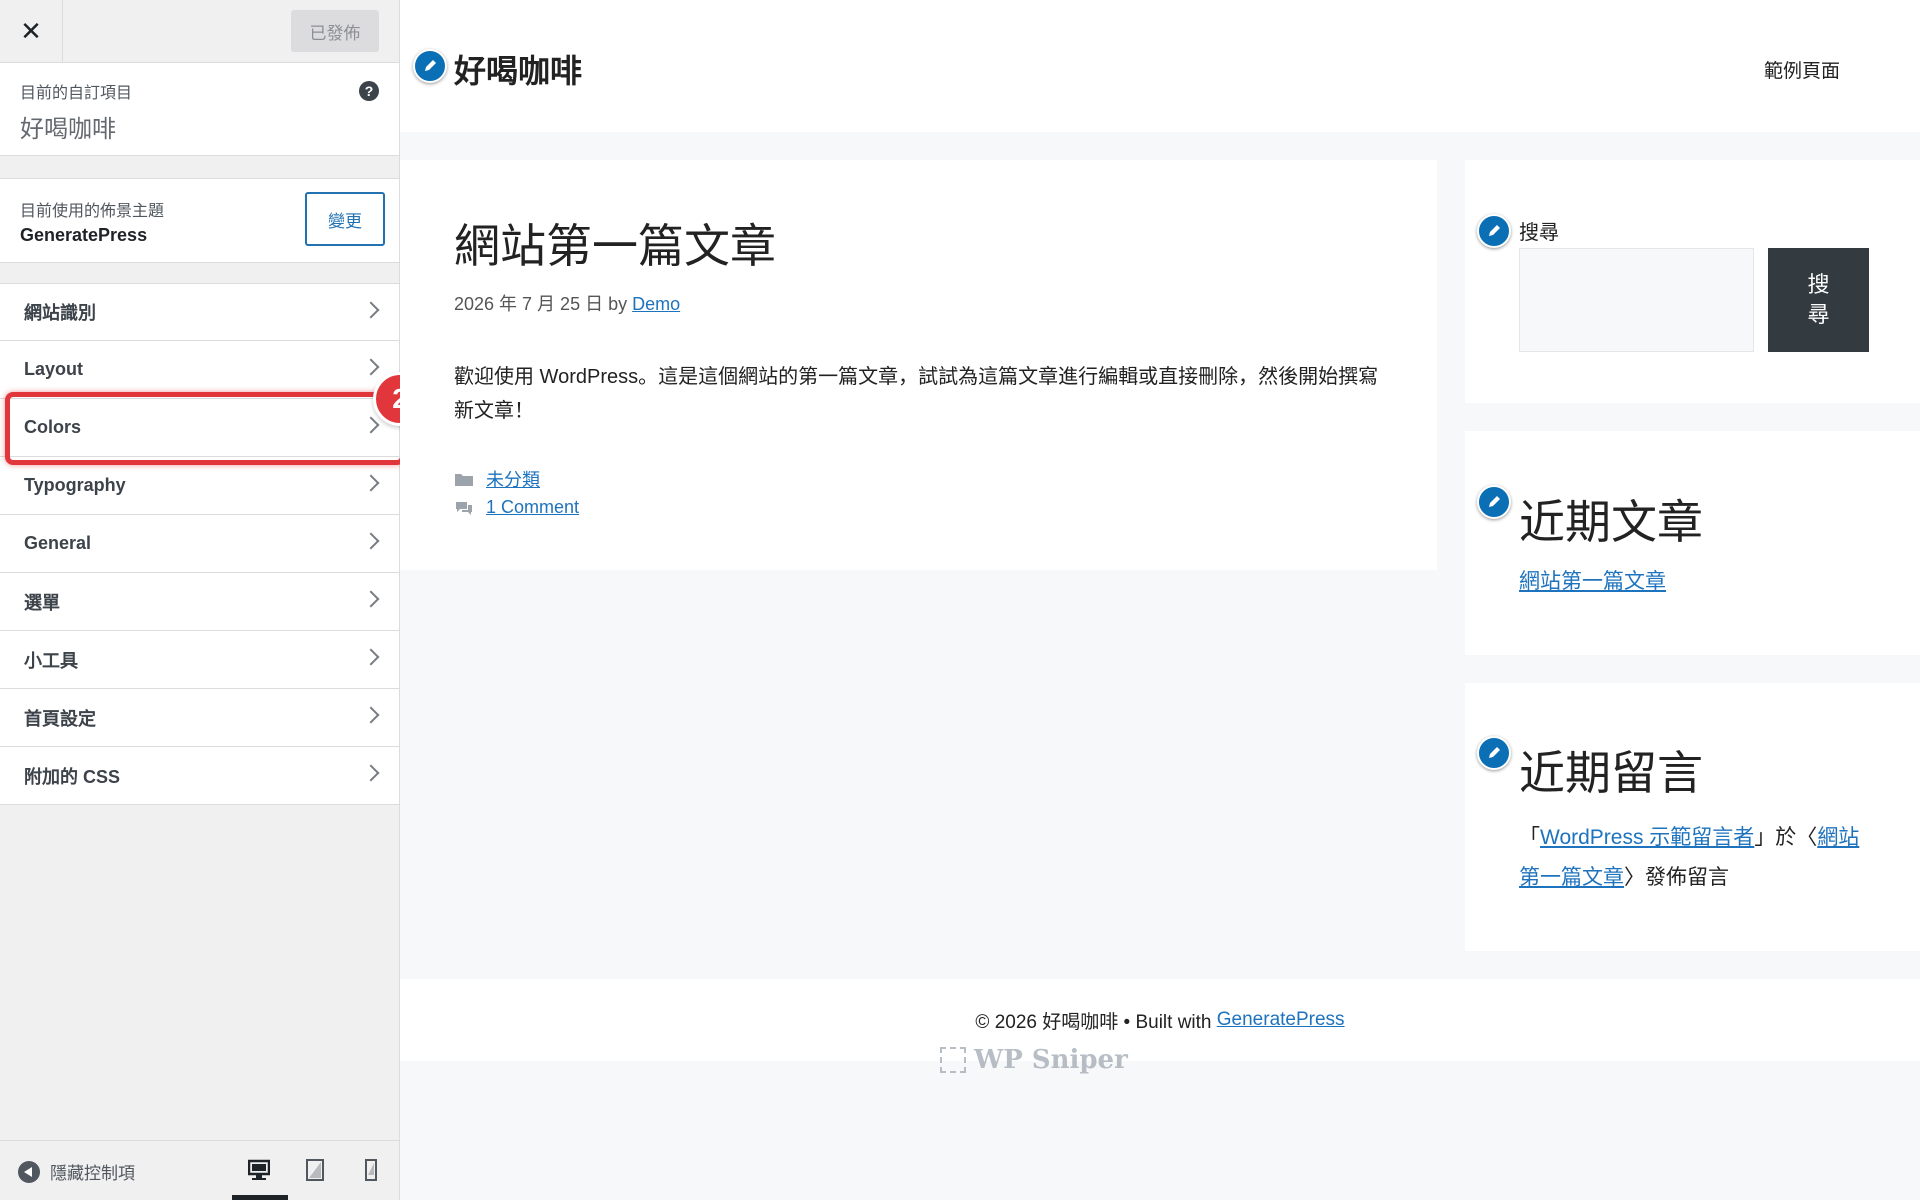 The image size is (1920, 1200). What do you see at coordinates (259, 1170) in the screenshot?
I see `desktop-icon` at bounding box center [259, 1170].